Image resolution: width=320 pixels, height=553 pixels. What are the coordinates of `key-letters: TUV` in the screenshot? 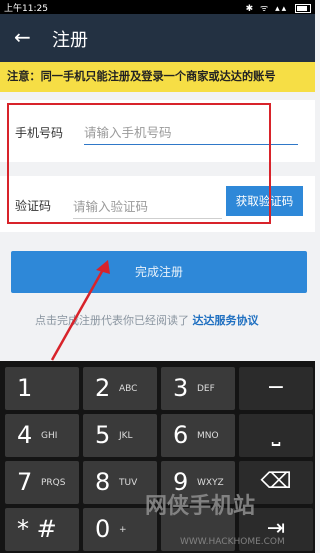 It's located at (128, 483).